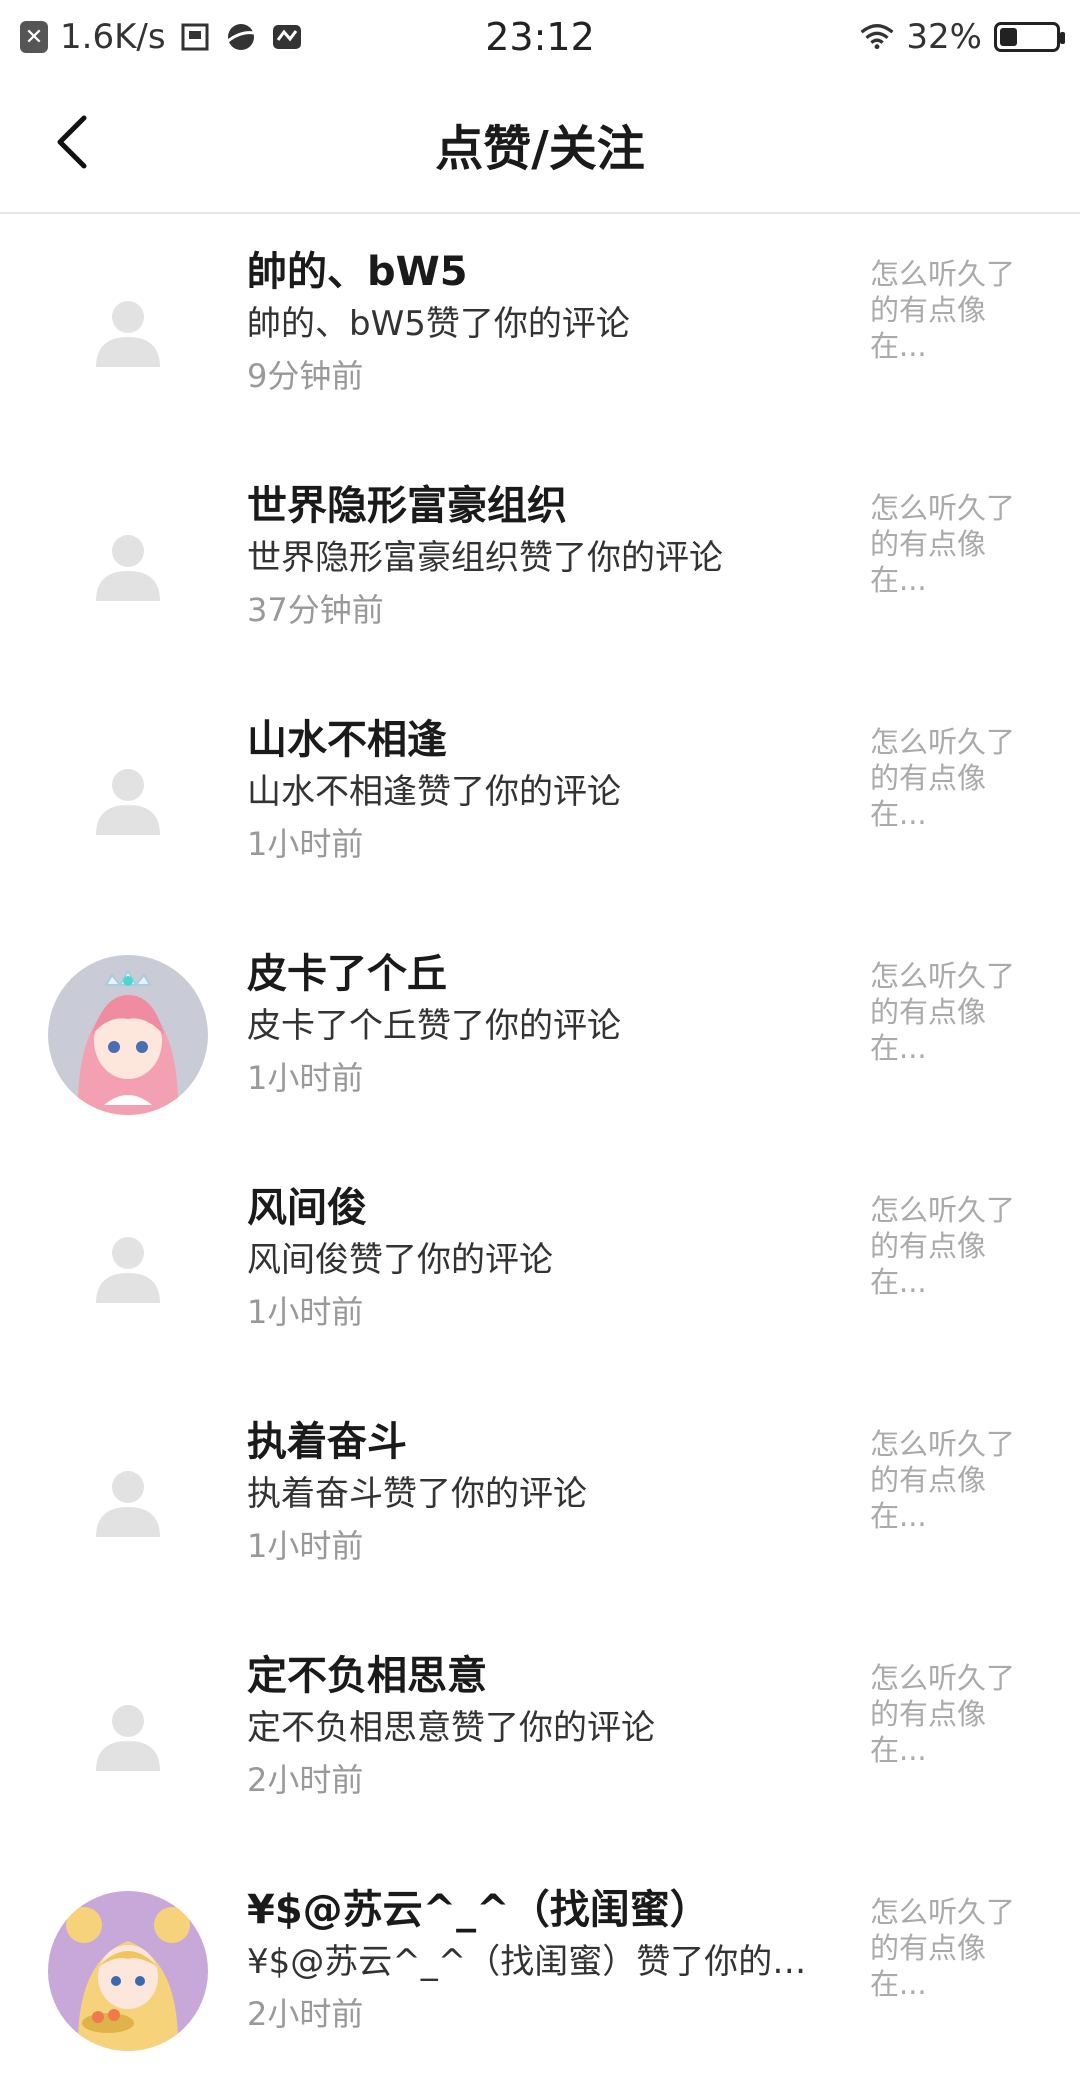 The width and height of the screenshot is (1080, 2088). I want to click on close-notification-icon: ✕, so click(34, 37).